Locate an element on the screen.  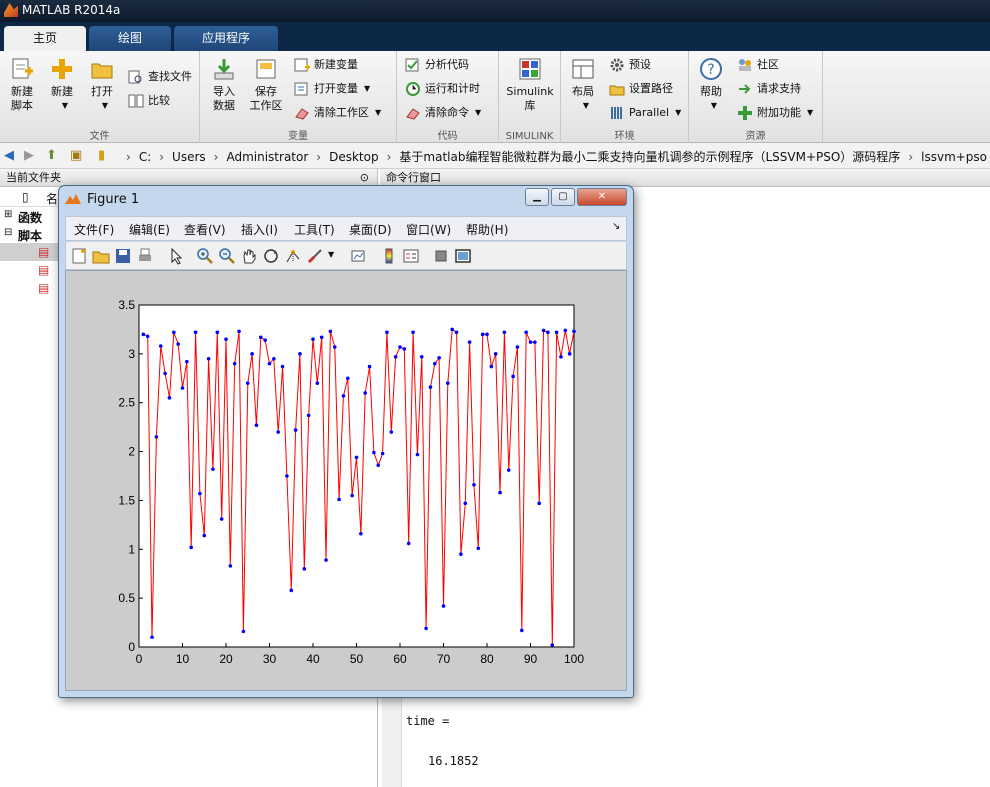
hide-plot-tools-icon is located at coordinates (441, 256).